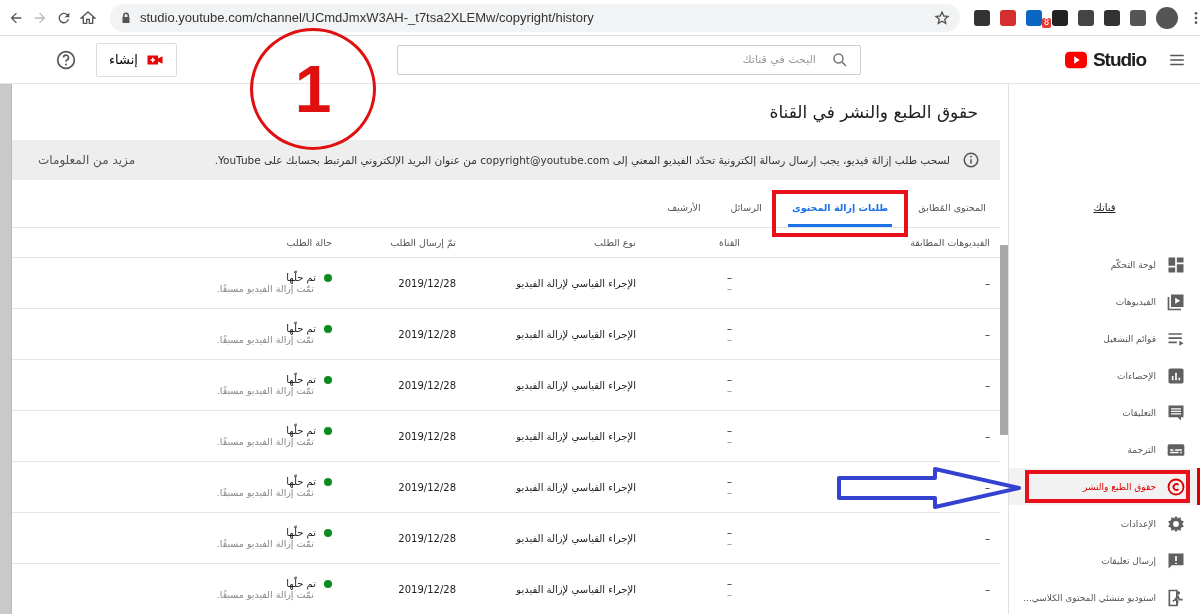  What do you see at coordinates (1104, 486) in the screenshot?
I see `sidebar-item: حقوق الطبع والنشر` at bounding box center [1104, 486].